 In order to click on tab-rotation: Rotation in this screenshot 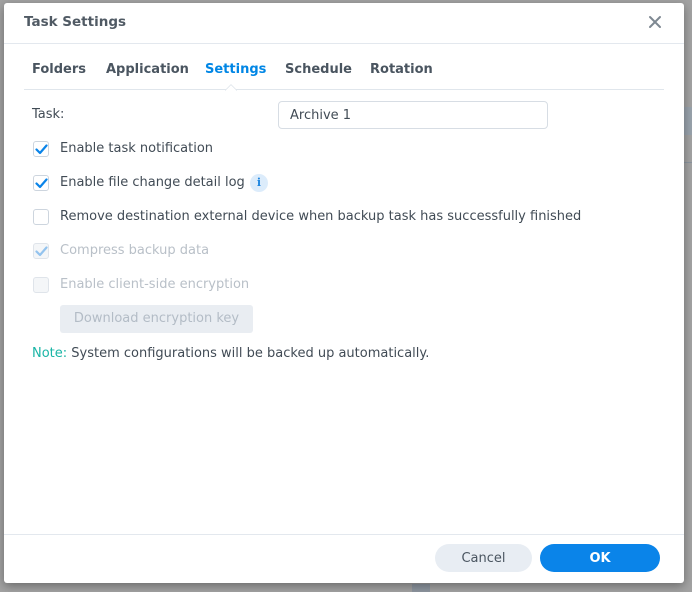, I will do `click(401, 69)`.